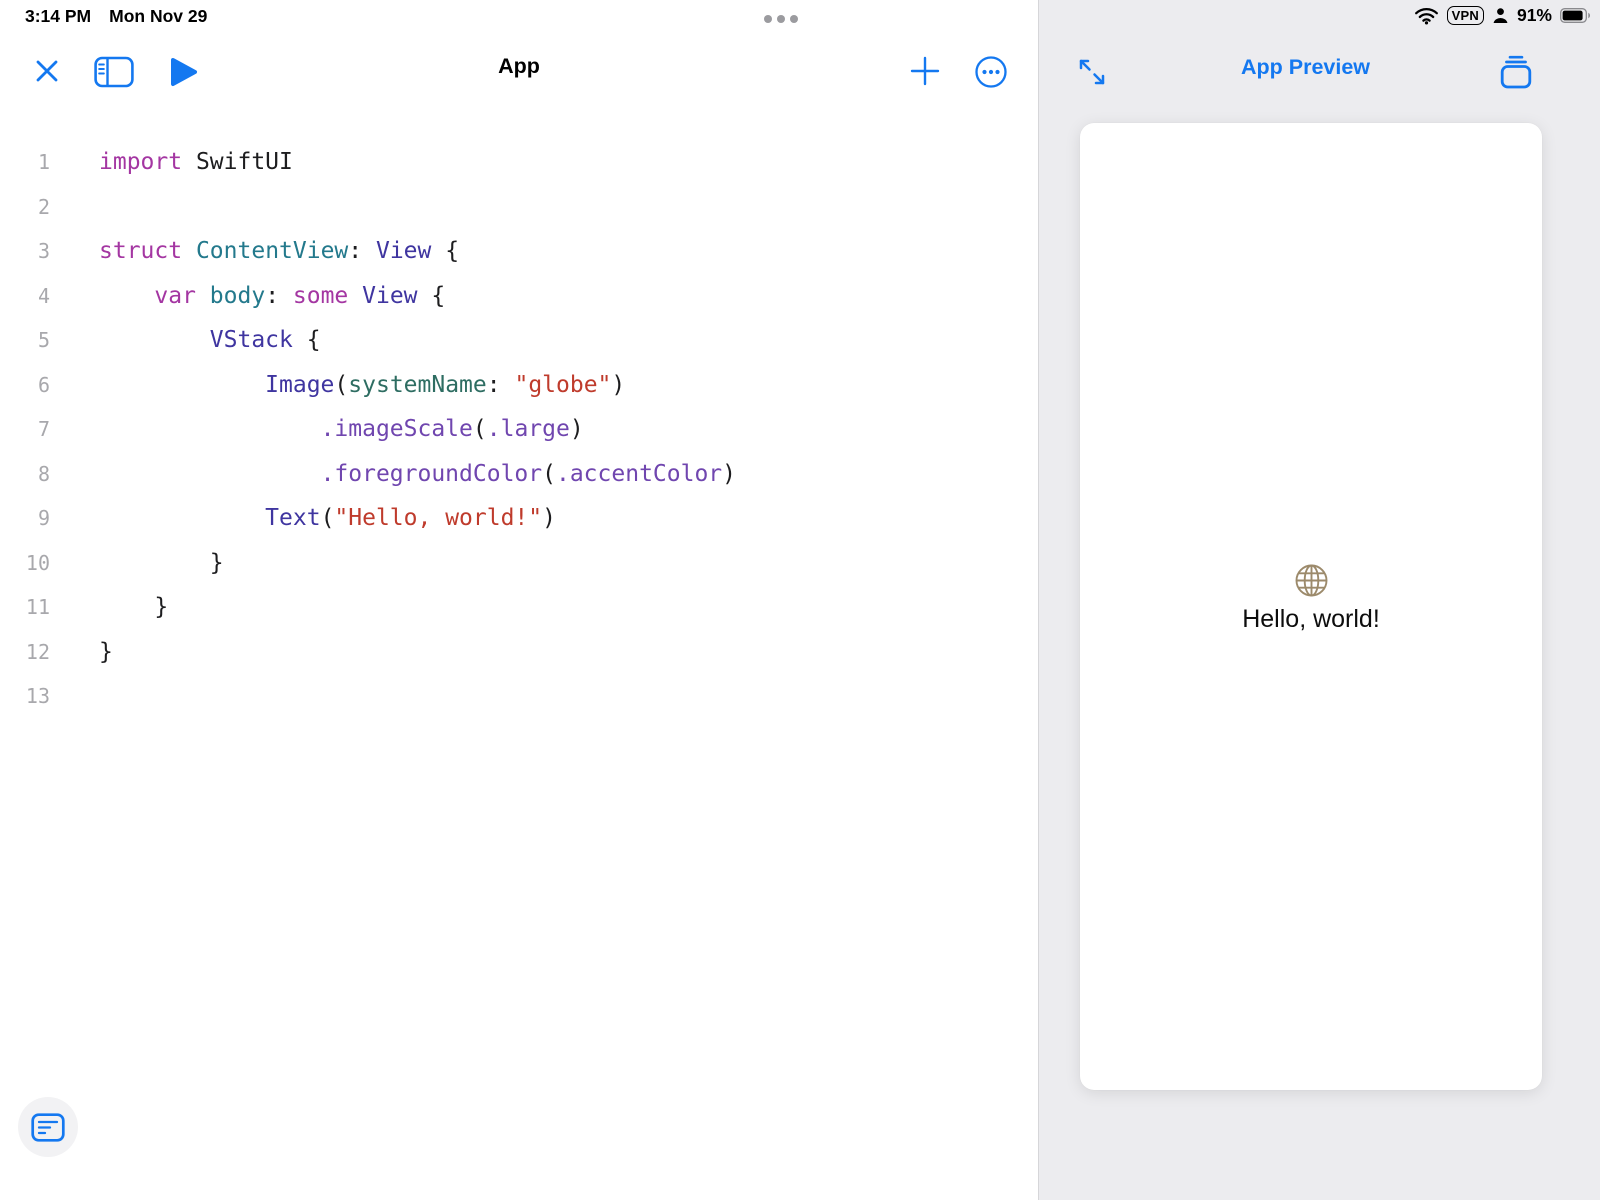 The image size is (1600, 1200). I want to click on battery-percent: 91%, so click(1534, 15).